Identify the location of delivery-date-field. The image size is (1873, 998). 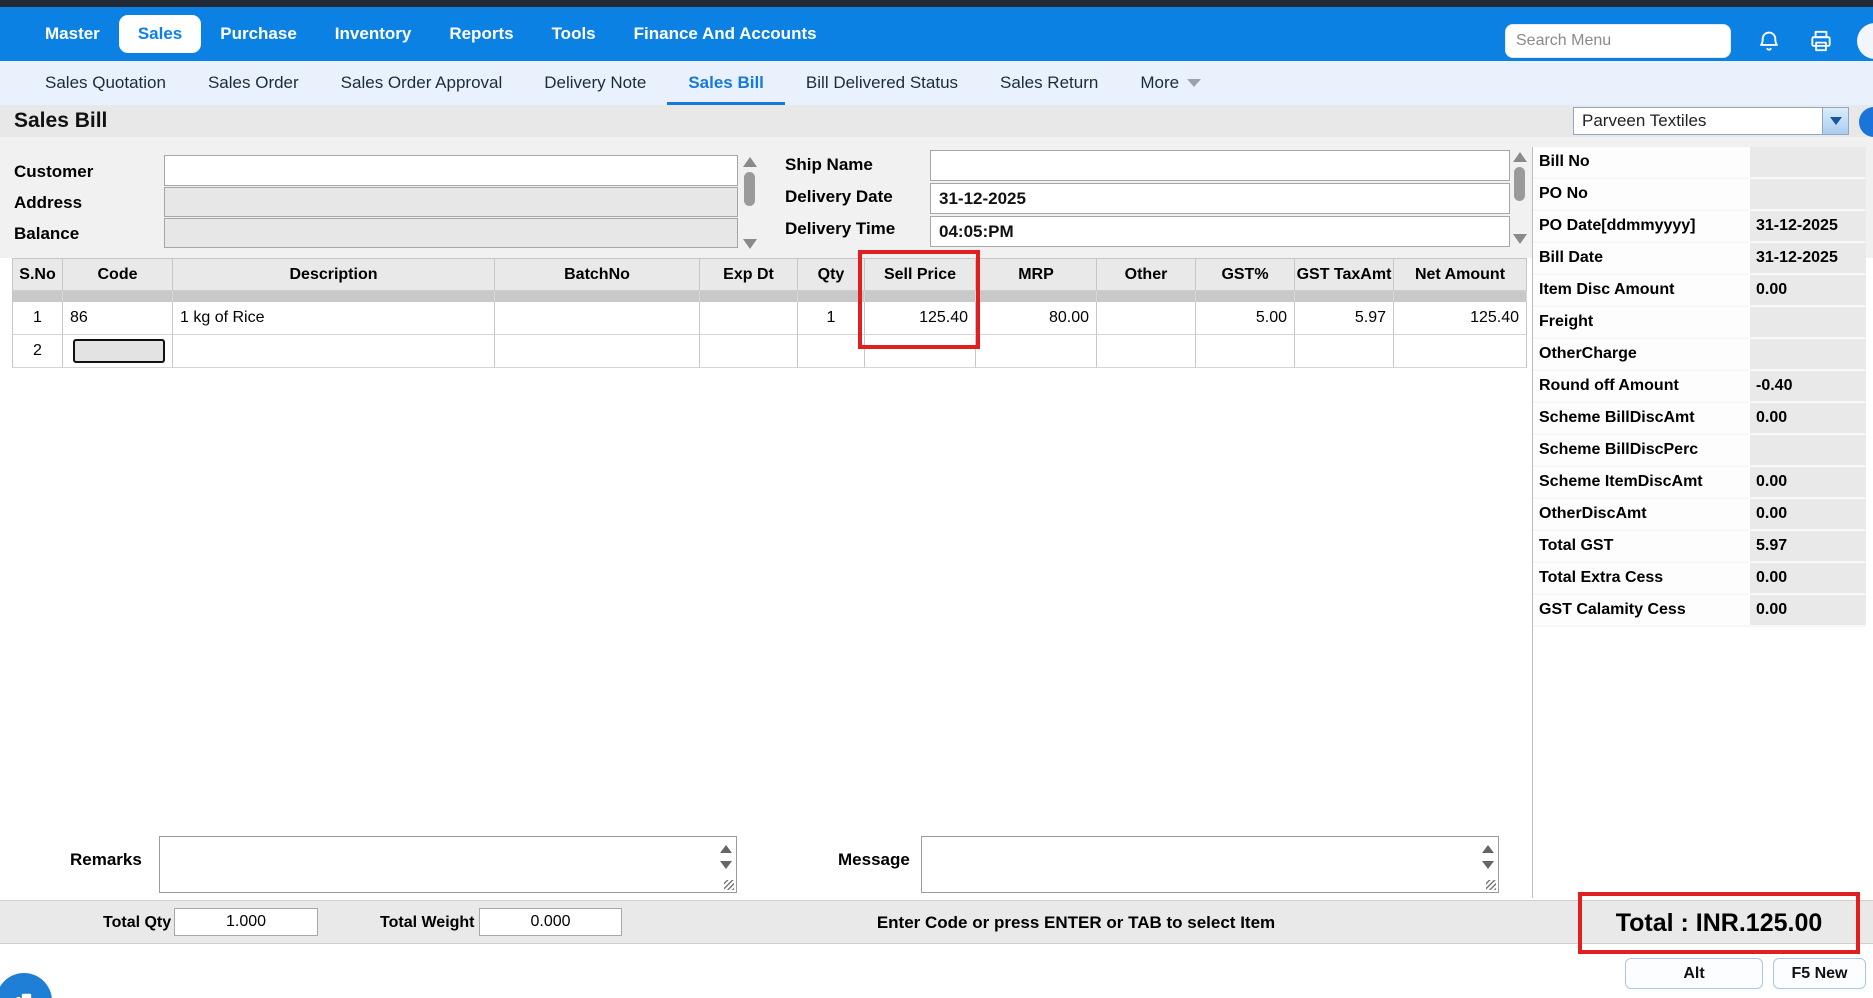
(1220, 198).